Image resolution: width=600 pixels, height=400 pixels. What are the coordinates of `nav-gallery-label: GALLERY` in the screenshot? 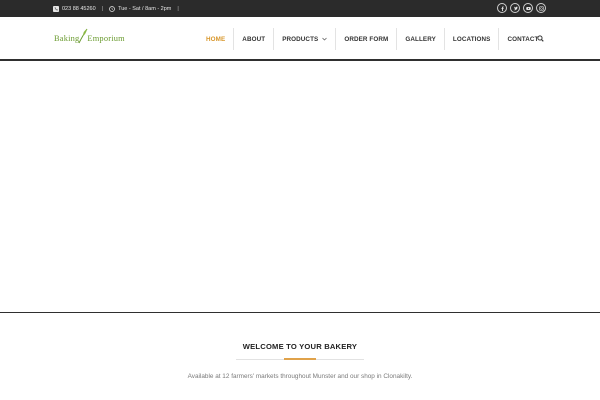 It's located at (420, 39).